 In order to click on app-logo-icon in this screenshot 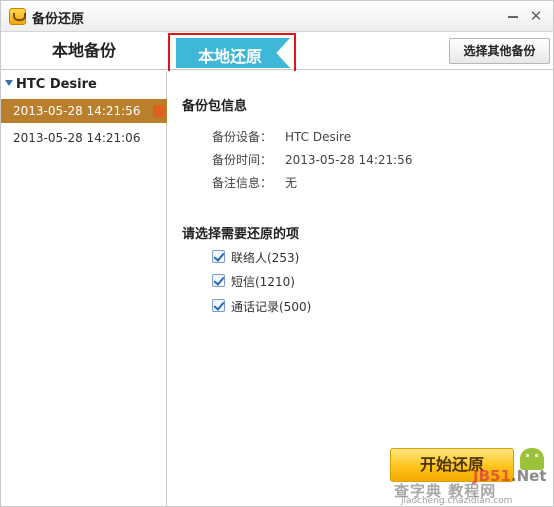, I will do `click(17, 16)`.